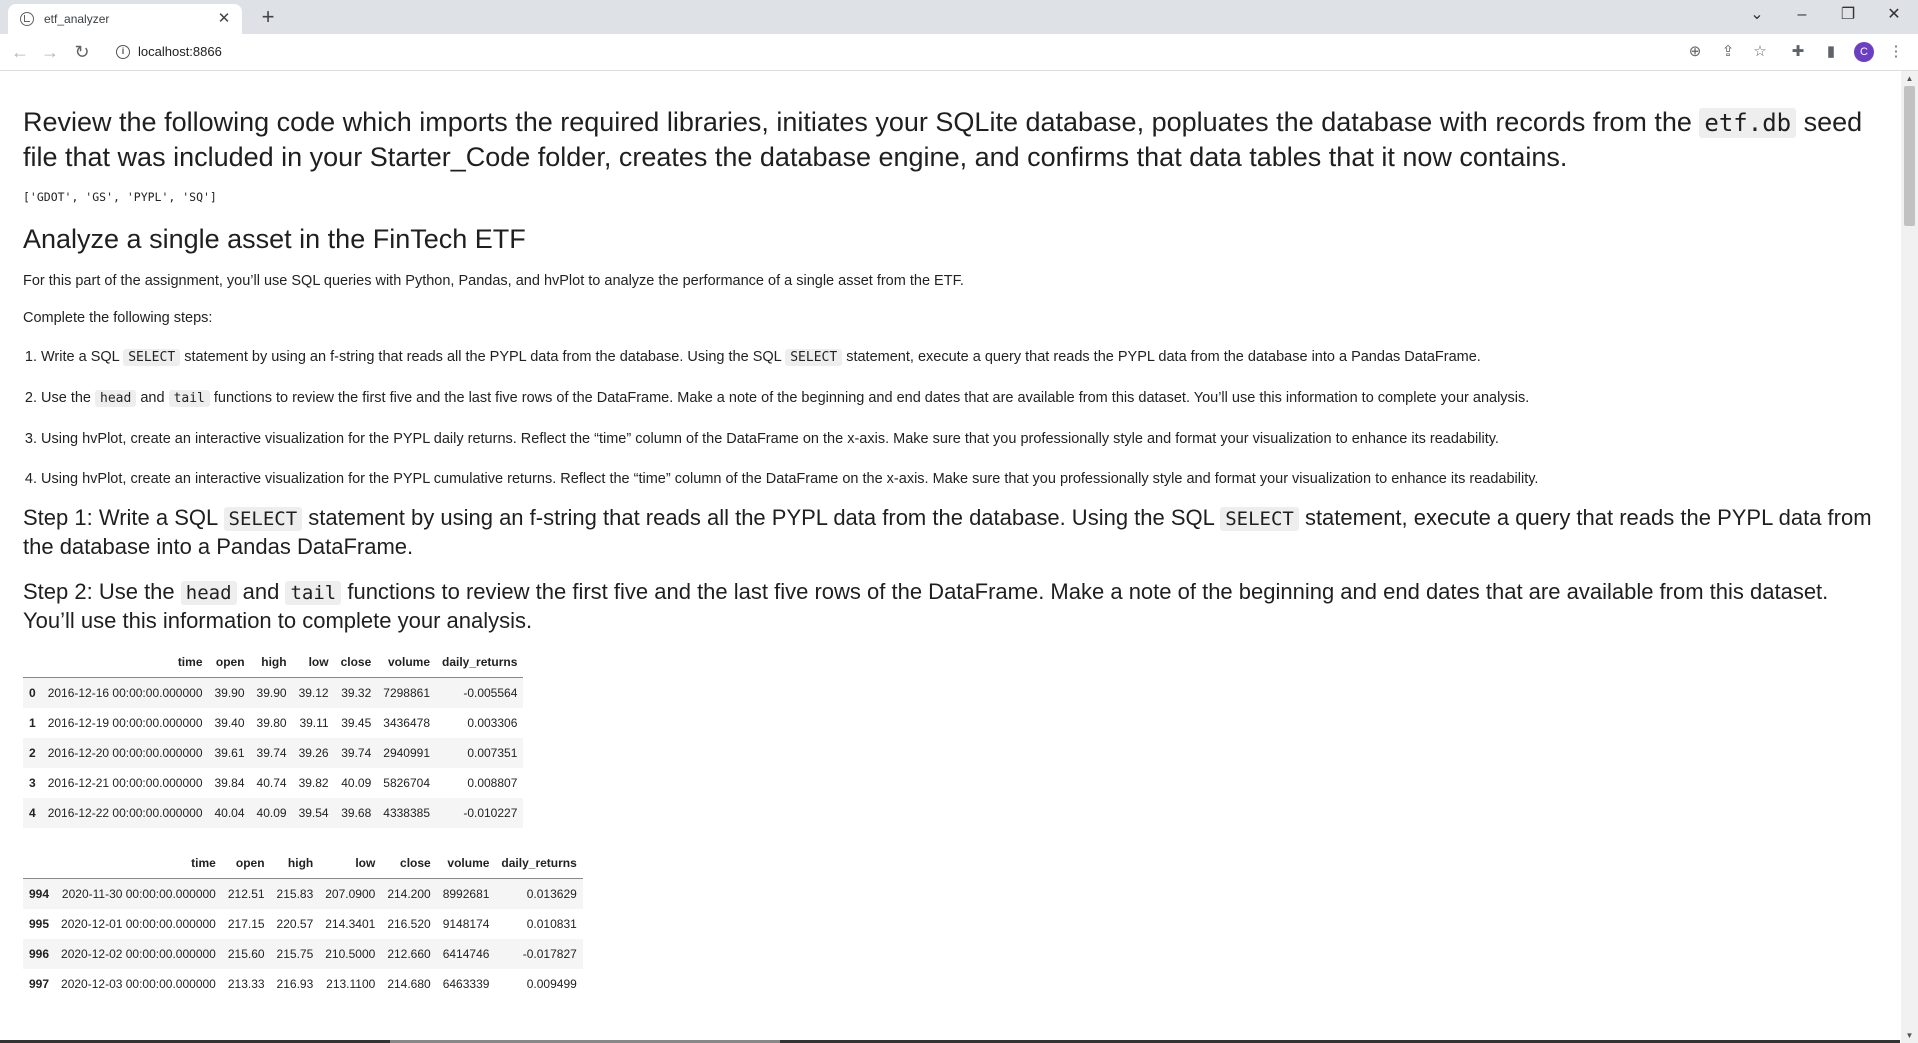 This screenshot has height=1043, width=1918. I want to click on side-panel-icon: ▮, so click(1831, 52).